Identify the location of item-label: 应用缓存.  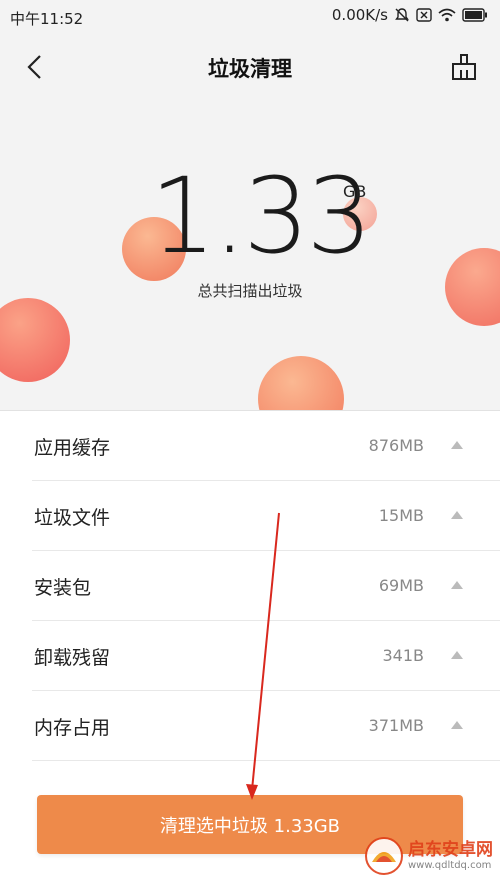
(72, 448).